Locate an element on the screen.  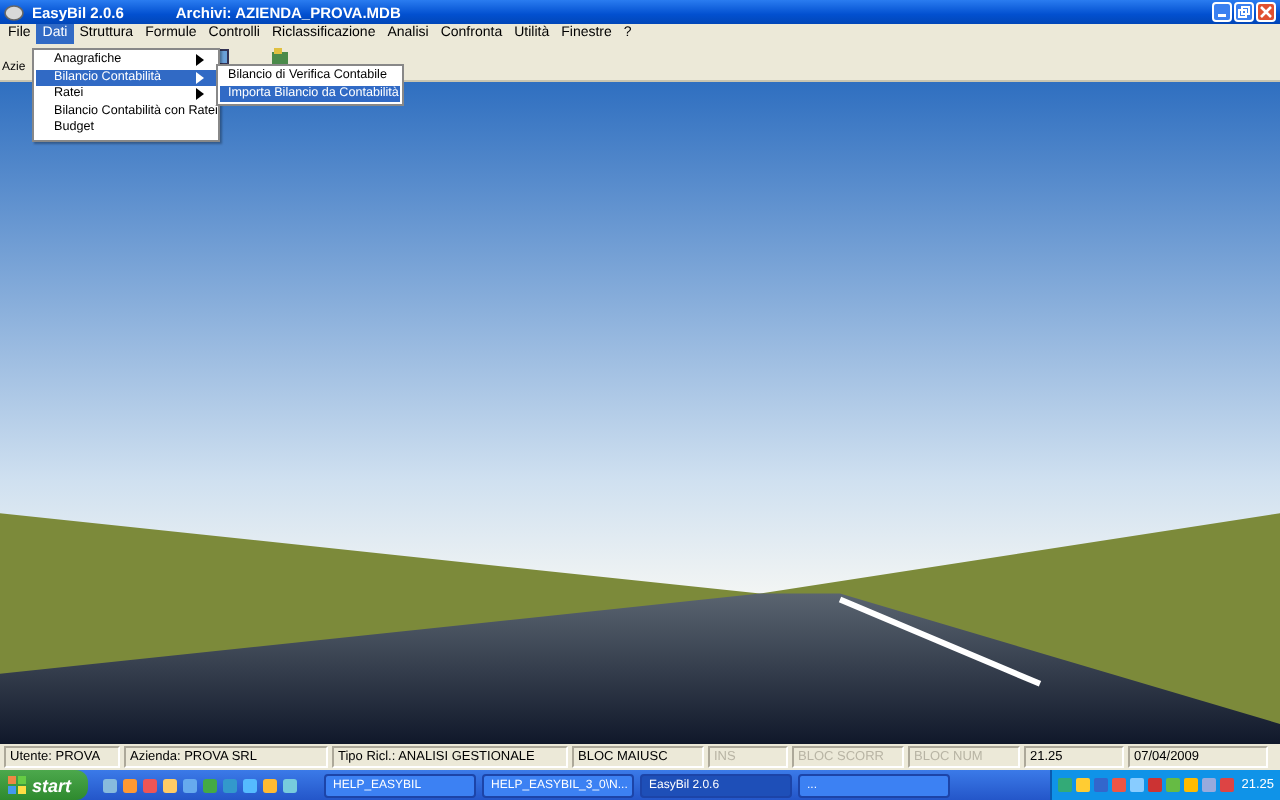
restore-icon is located at coordinates (1244, 12).